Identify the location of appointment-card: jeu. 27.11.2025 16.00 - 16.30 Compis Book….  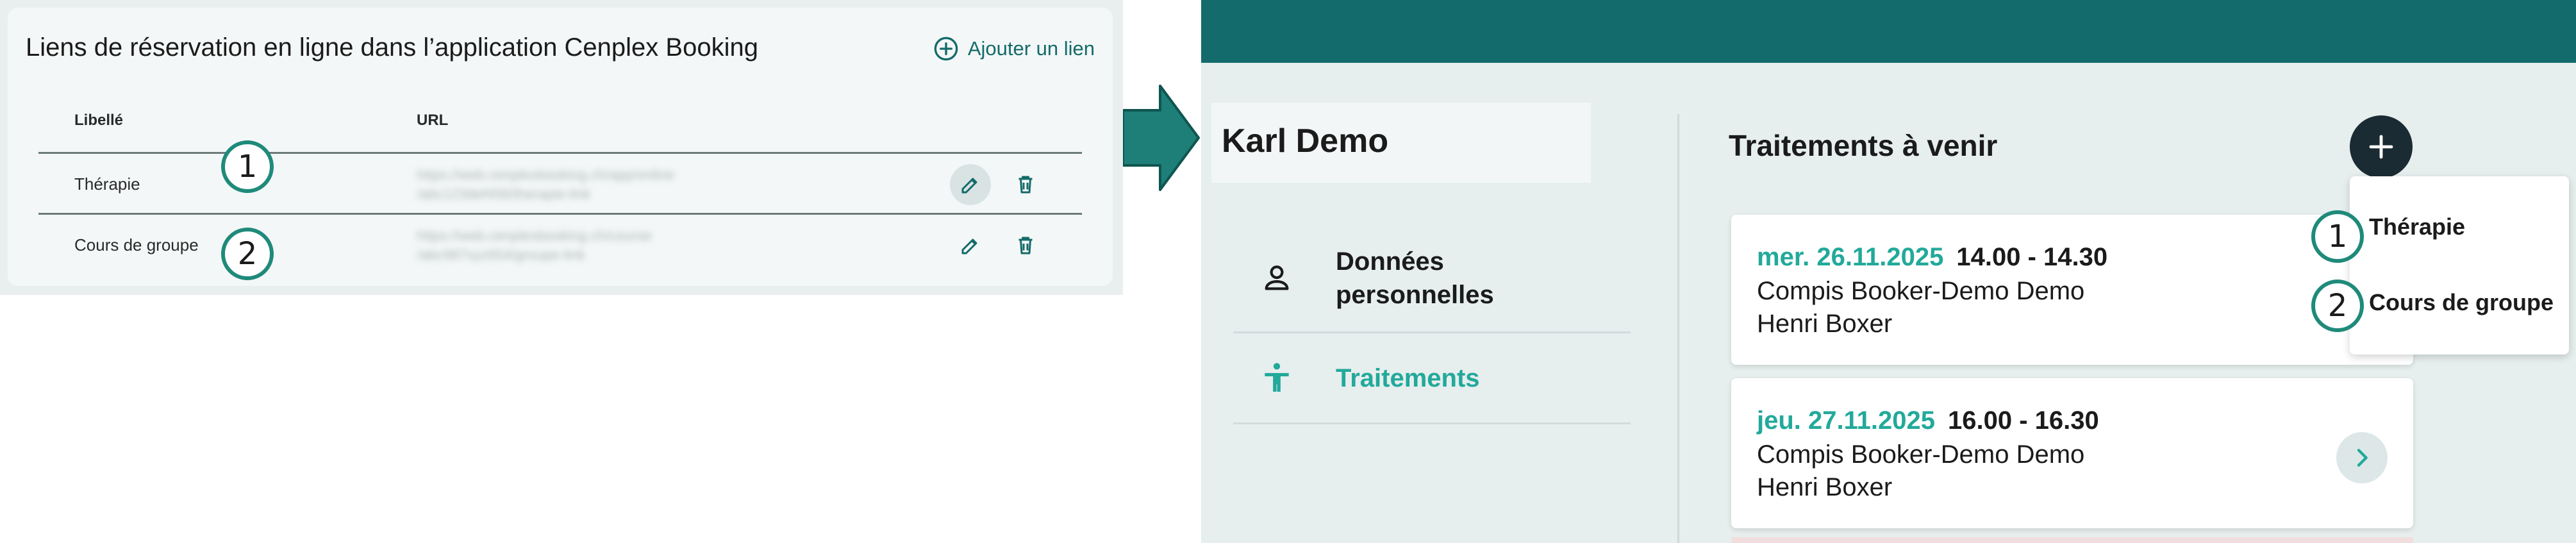
(2072, 453).